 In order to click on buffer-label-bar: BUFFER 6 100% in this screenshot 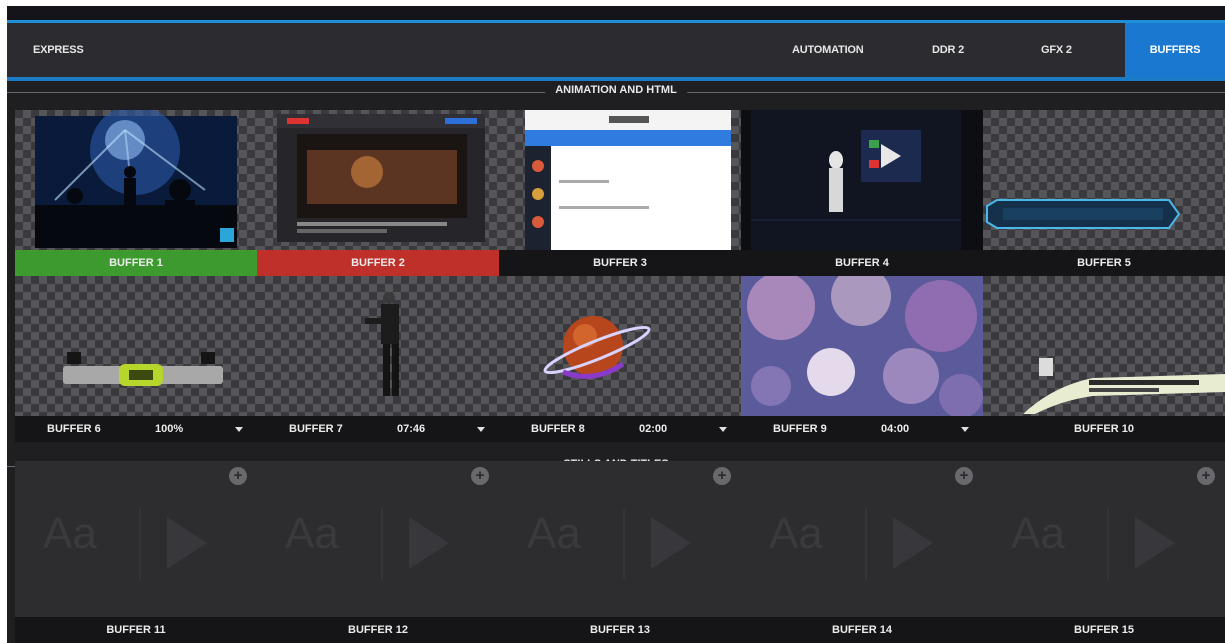, I will do `click(136, 429)`.